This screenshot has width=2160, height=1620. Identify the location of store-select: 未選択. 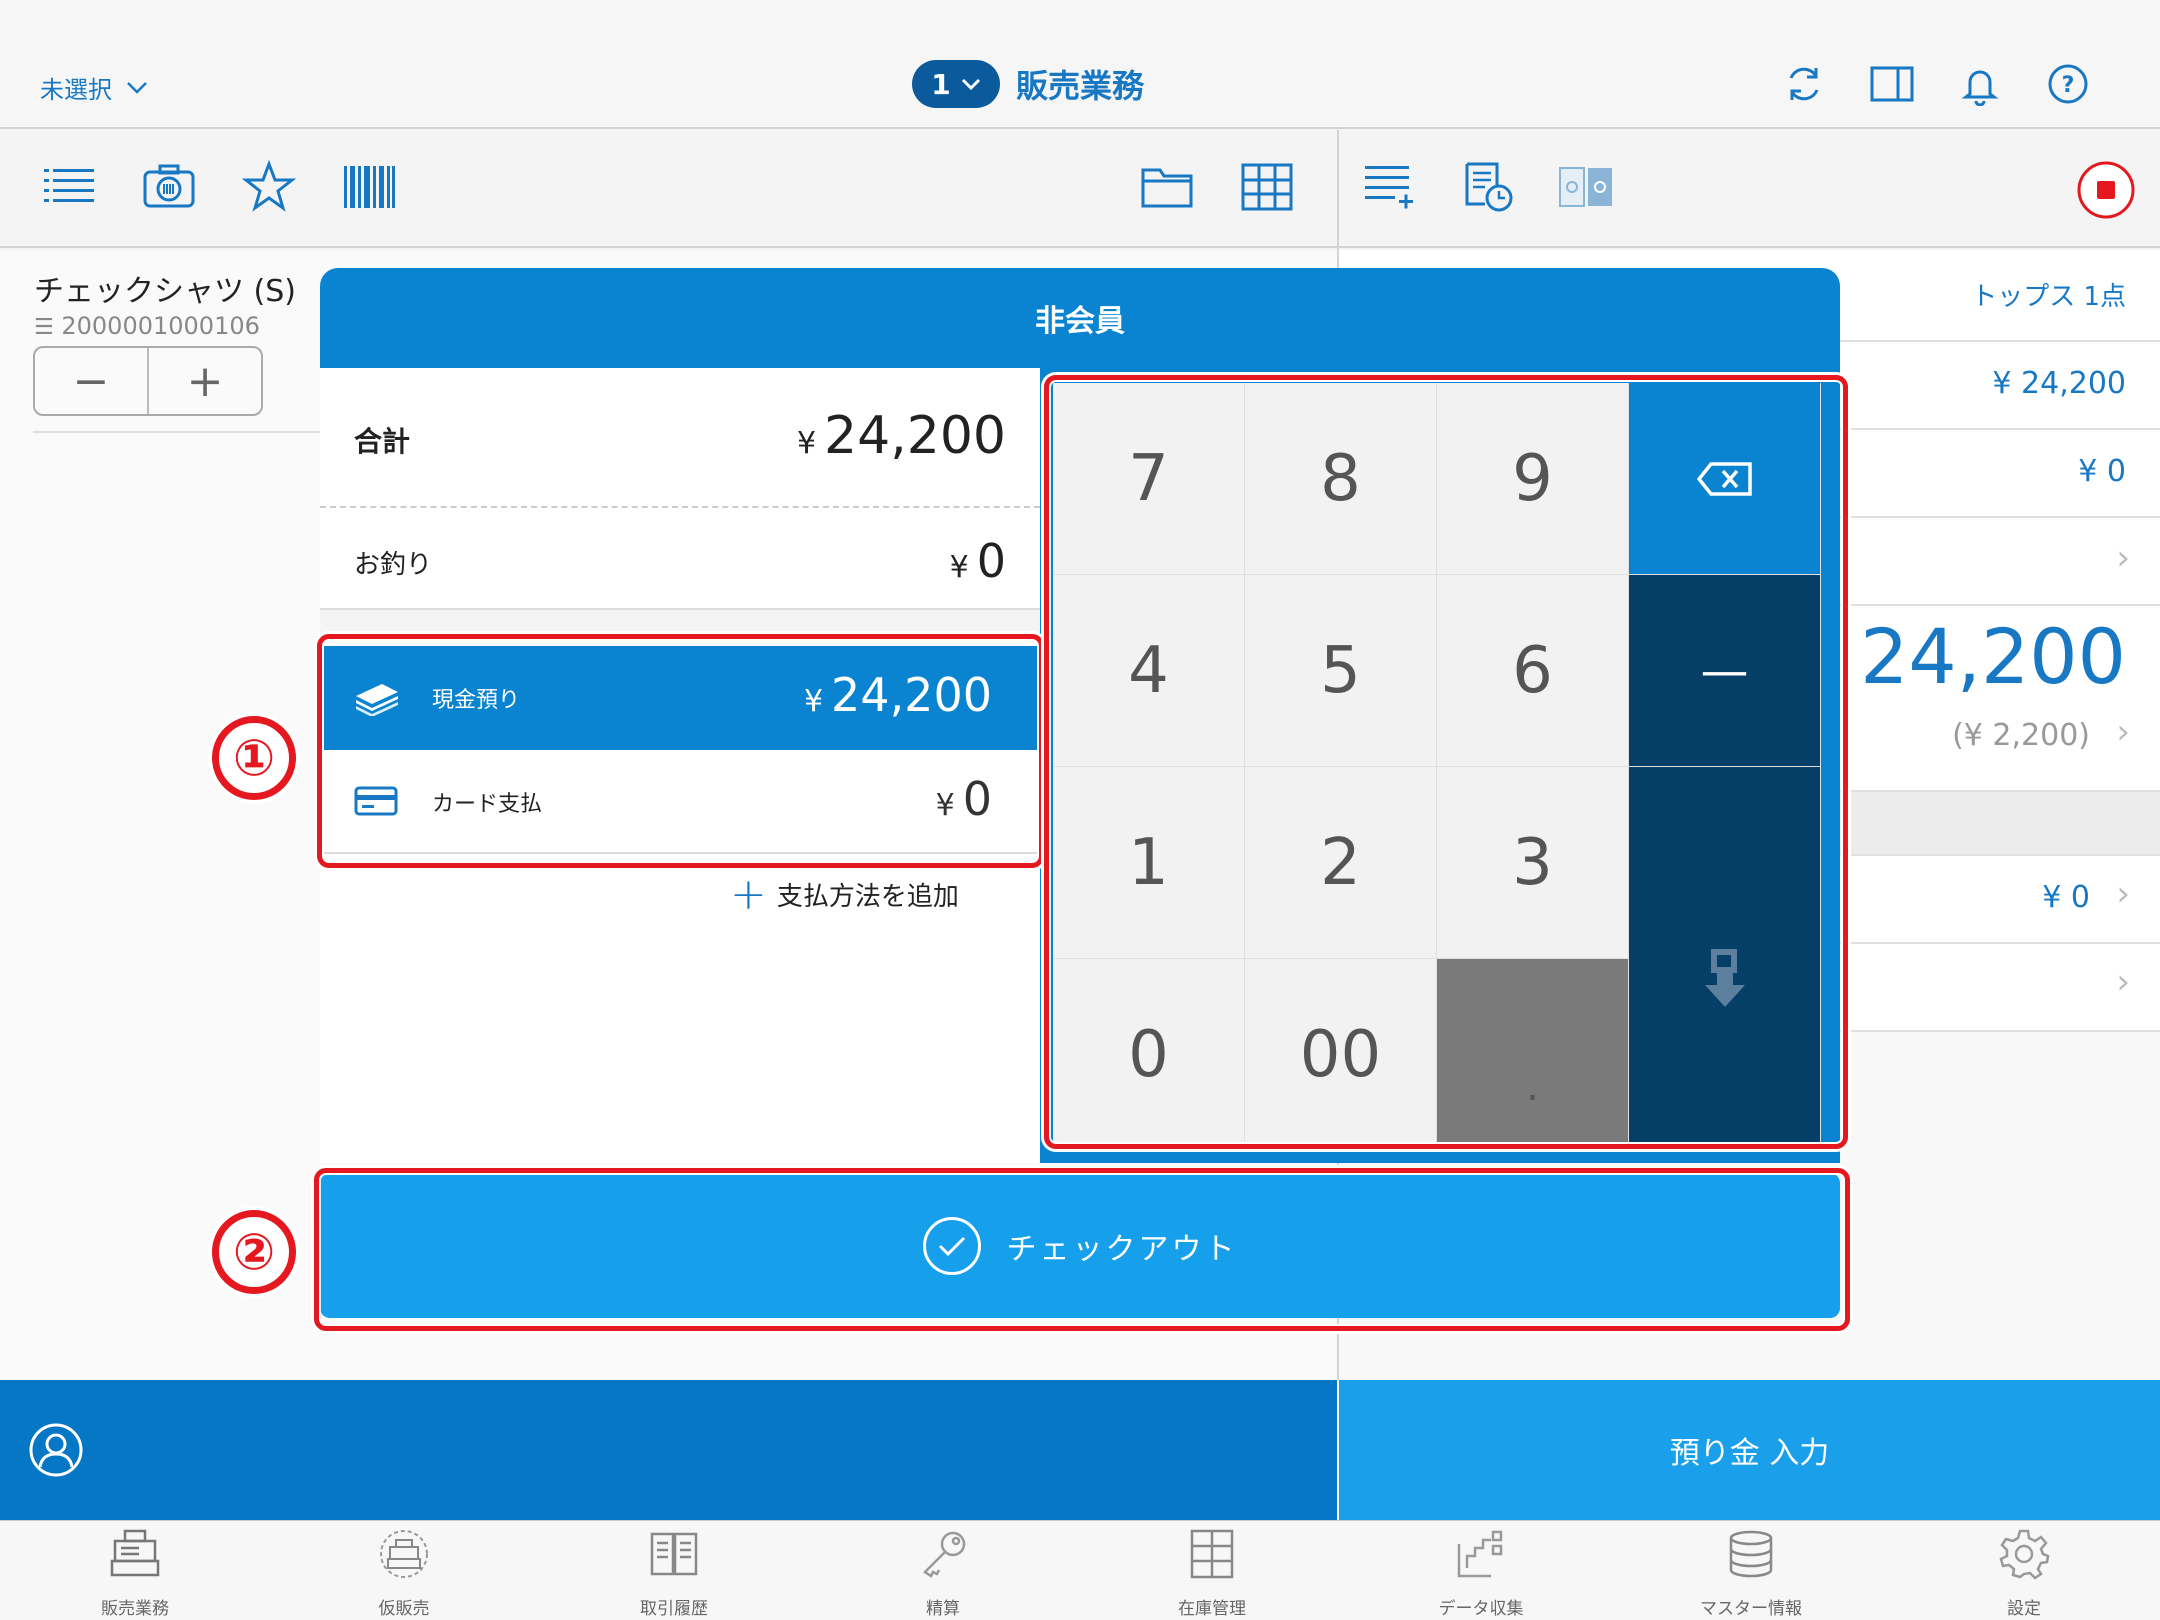
(94, 87).